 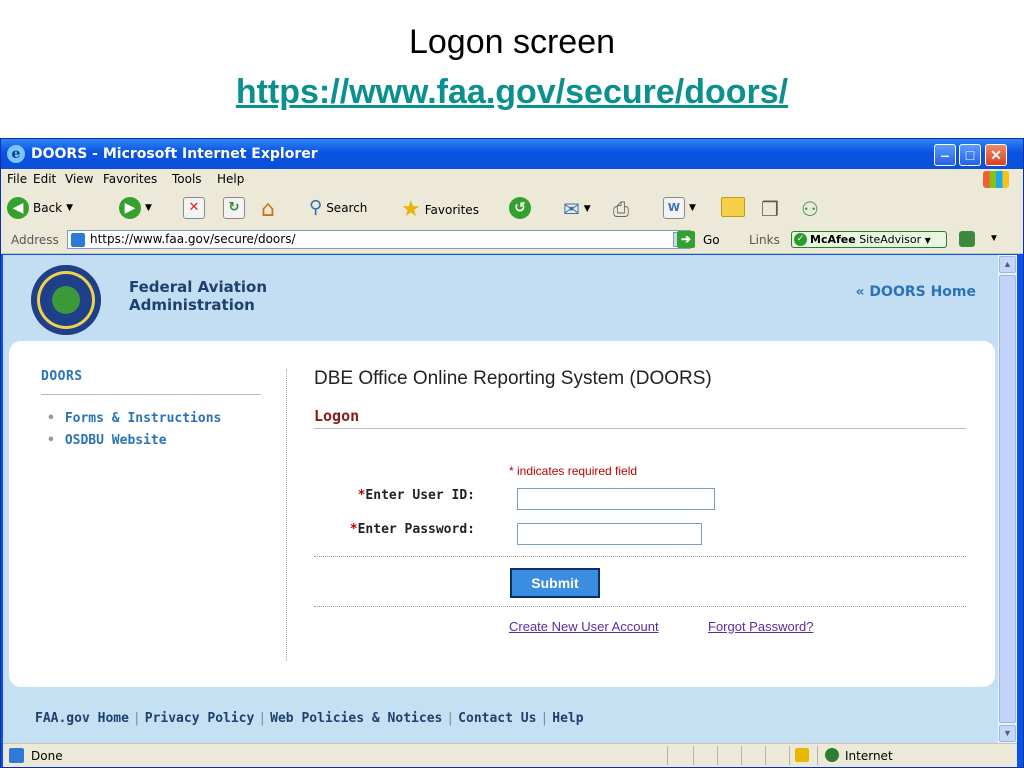 I want to click on check-icon: ✓, so click(x=800, y=239).